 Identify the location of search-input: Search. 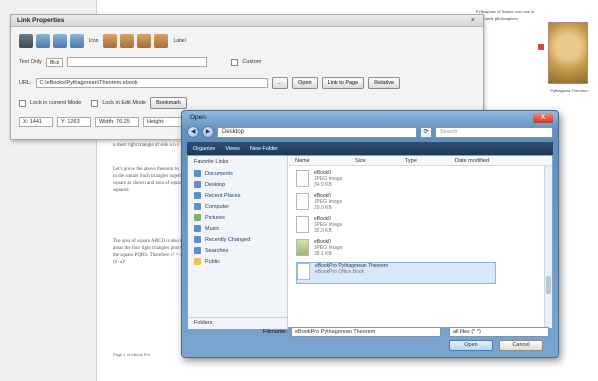
(494, 132).